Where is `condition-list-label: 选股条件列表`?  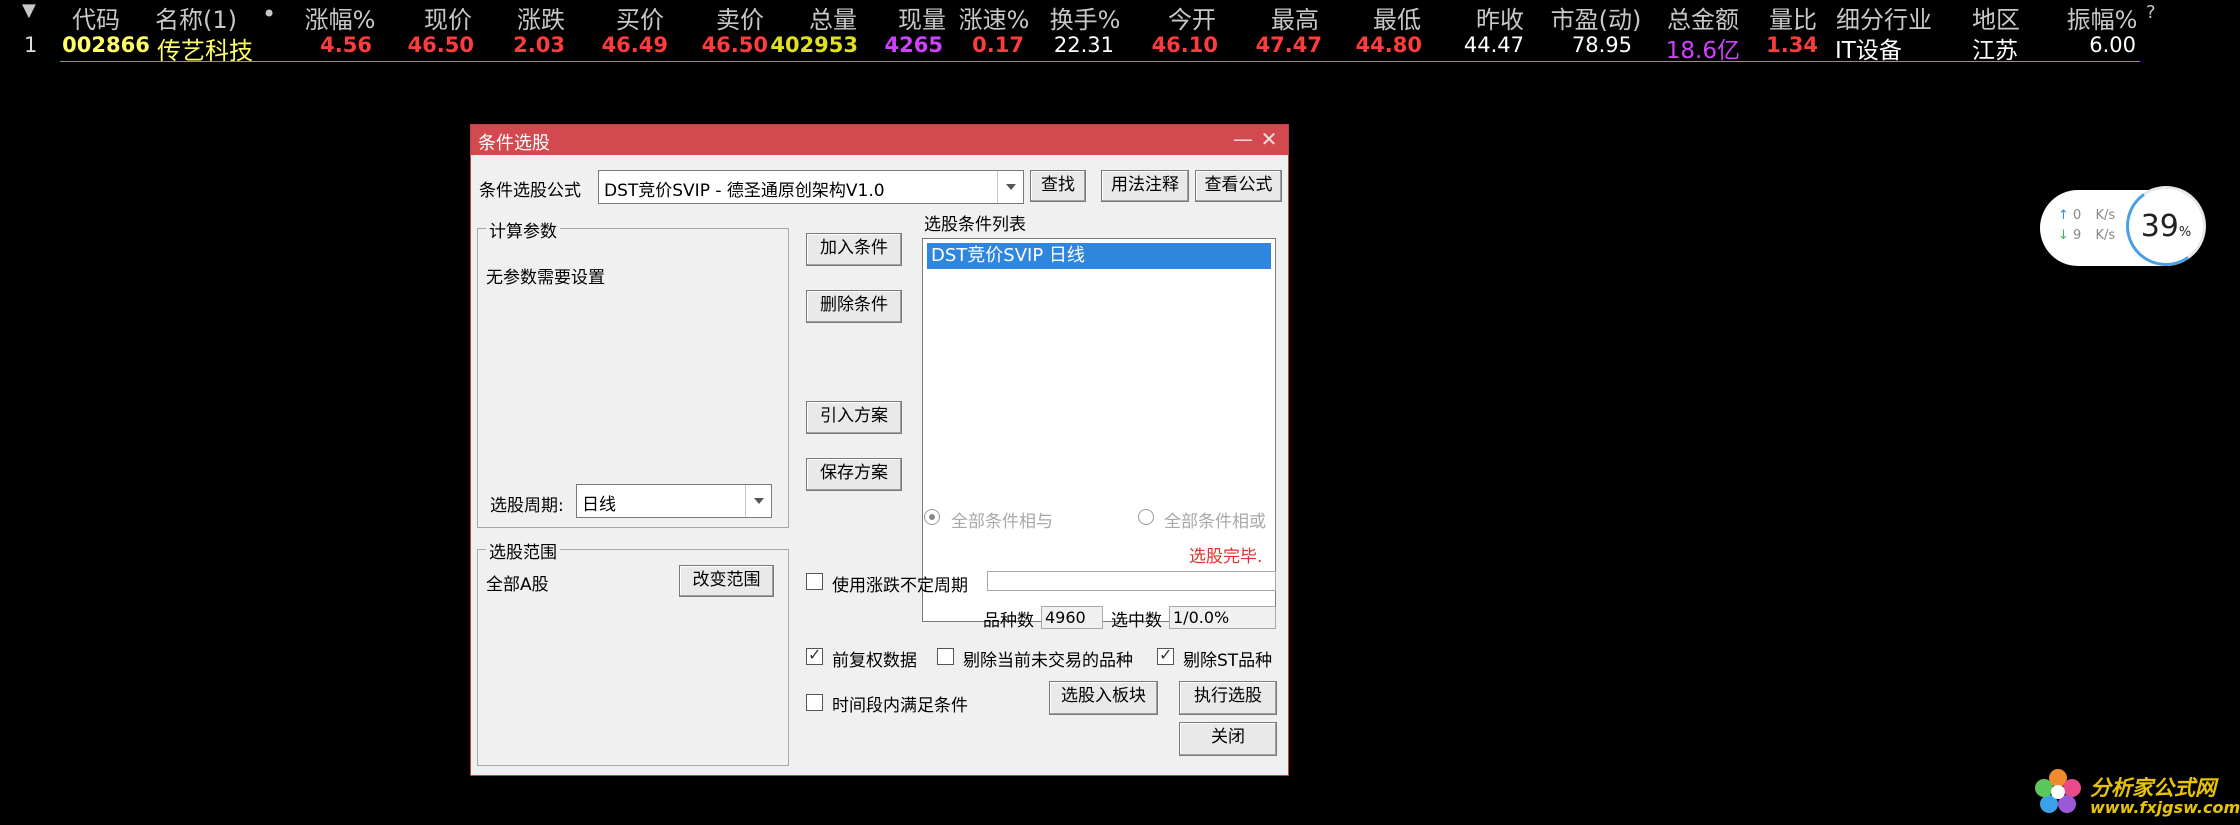
condition-list-label: 选股条件列表 is located at coordinates (975, 225).